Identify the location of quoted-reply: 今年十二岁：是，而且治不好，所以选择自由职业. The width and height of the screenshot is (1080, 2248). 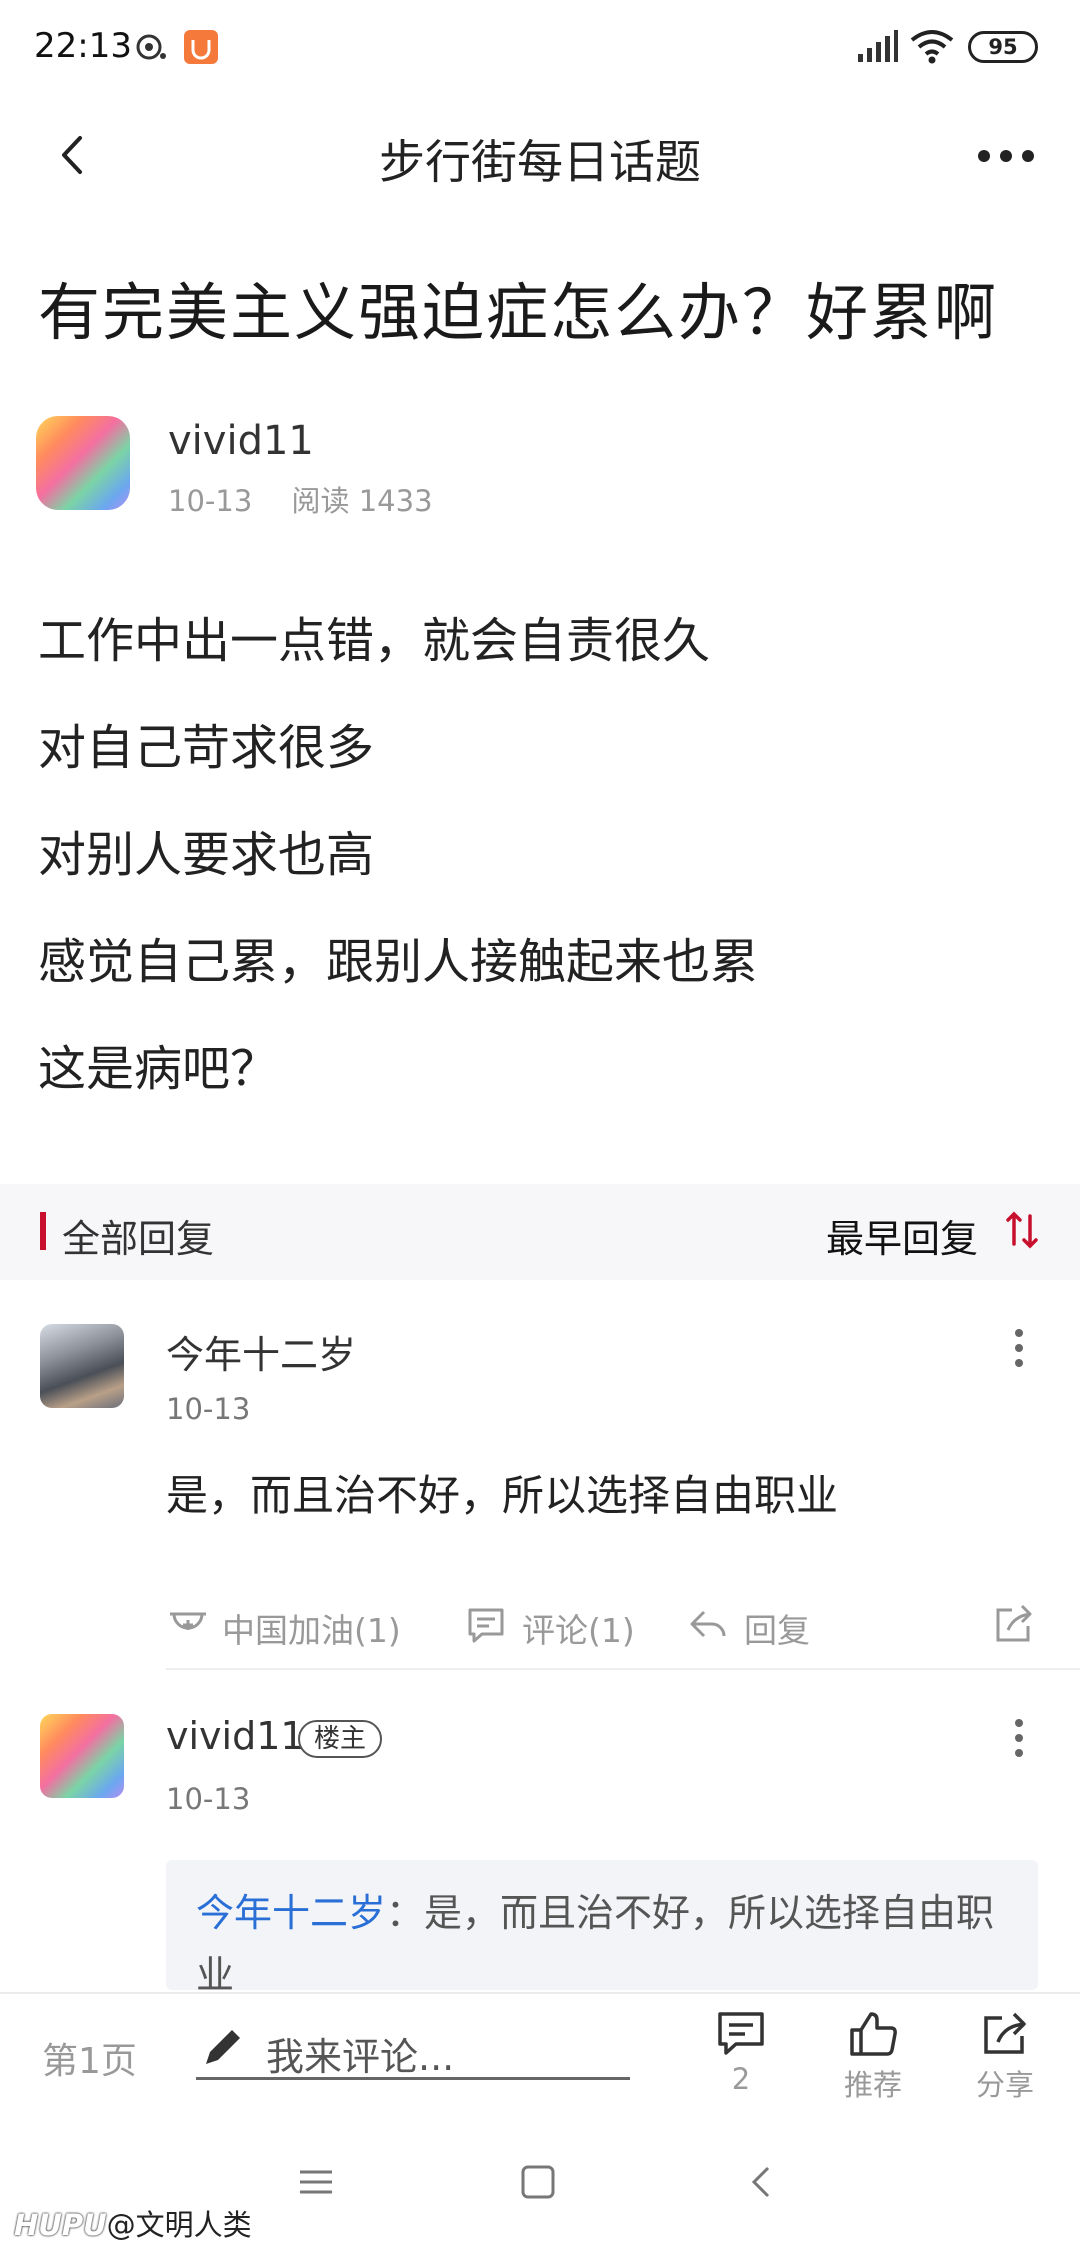
(602, 1925).